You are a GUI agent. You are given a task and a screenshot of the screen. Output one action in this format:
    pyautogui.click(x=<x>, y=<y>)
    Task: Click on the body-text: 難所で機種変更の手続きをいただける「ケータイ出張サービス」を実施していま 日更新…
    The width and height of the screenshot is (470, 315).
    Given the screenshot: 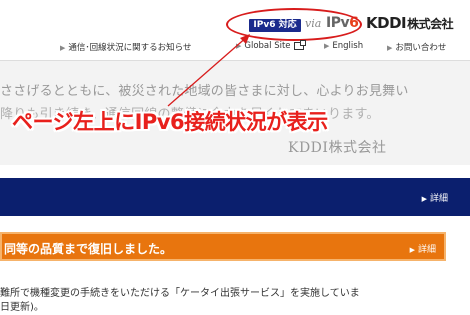 What is the action you would take?
    pyautogui.click(x=180, y=301)
    